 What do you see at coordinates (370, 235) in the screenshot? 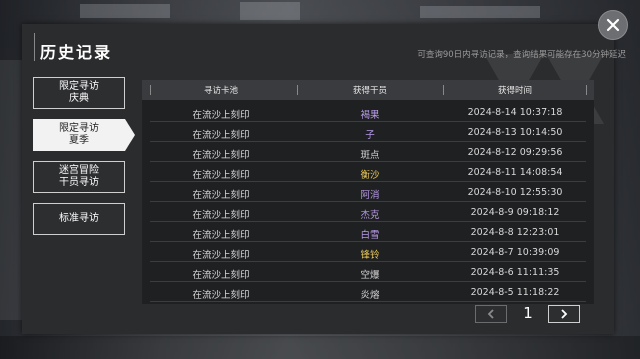
I see `cell-operator: 白雪` at bounding box center [370, 235].